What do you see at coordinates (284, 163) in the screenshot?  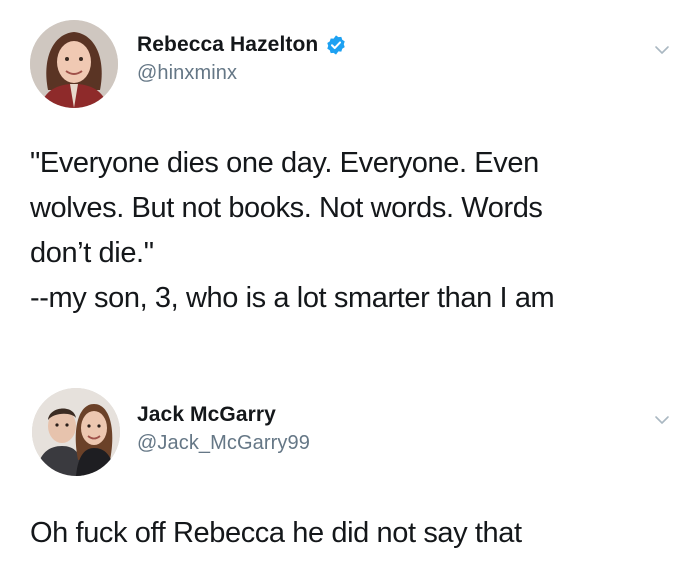 I see `tweet-text-line: "Everyone dies one day. Everyone. Even` at bounding box center [284, 163].